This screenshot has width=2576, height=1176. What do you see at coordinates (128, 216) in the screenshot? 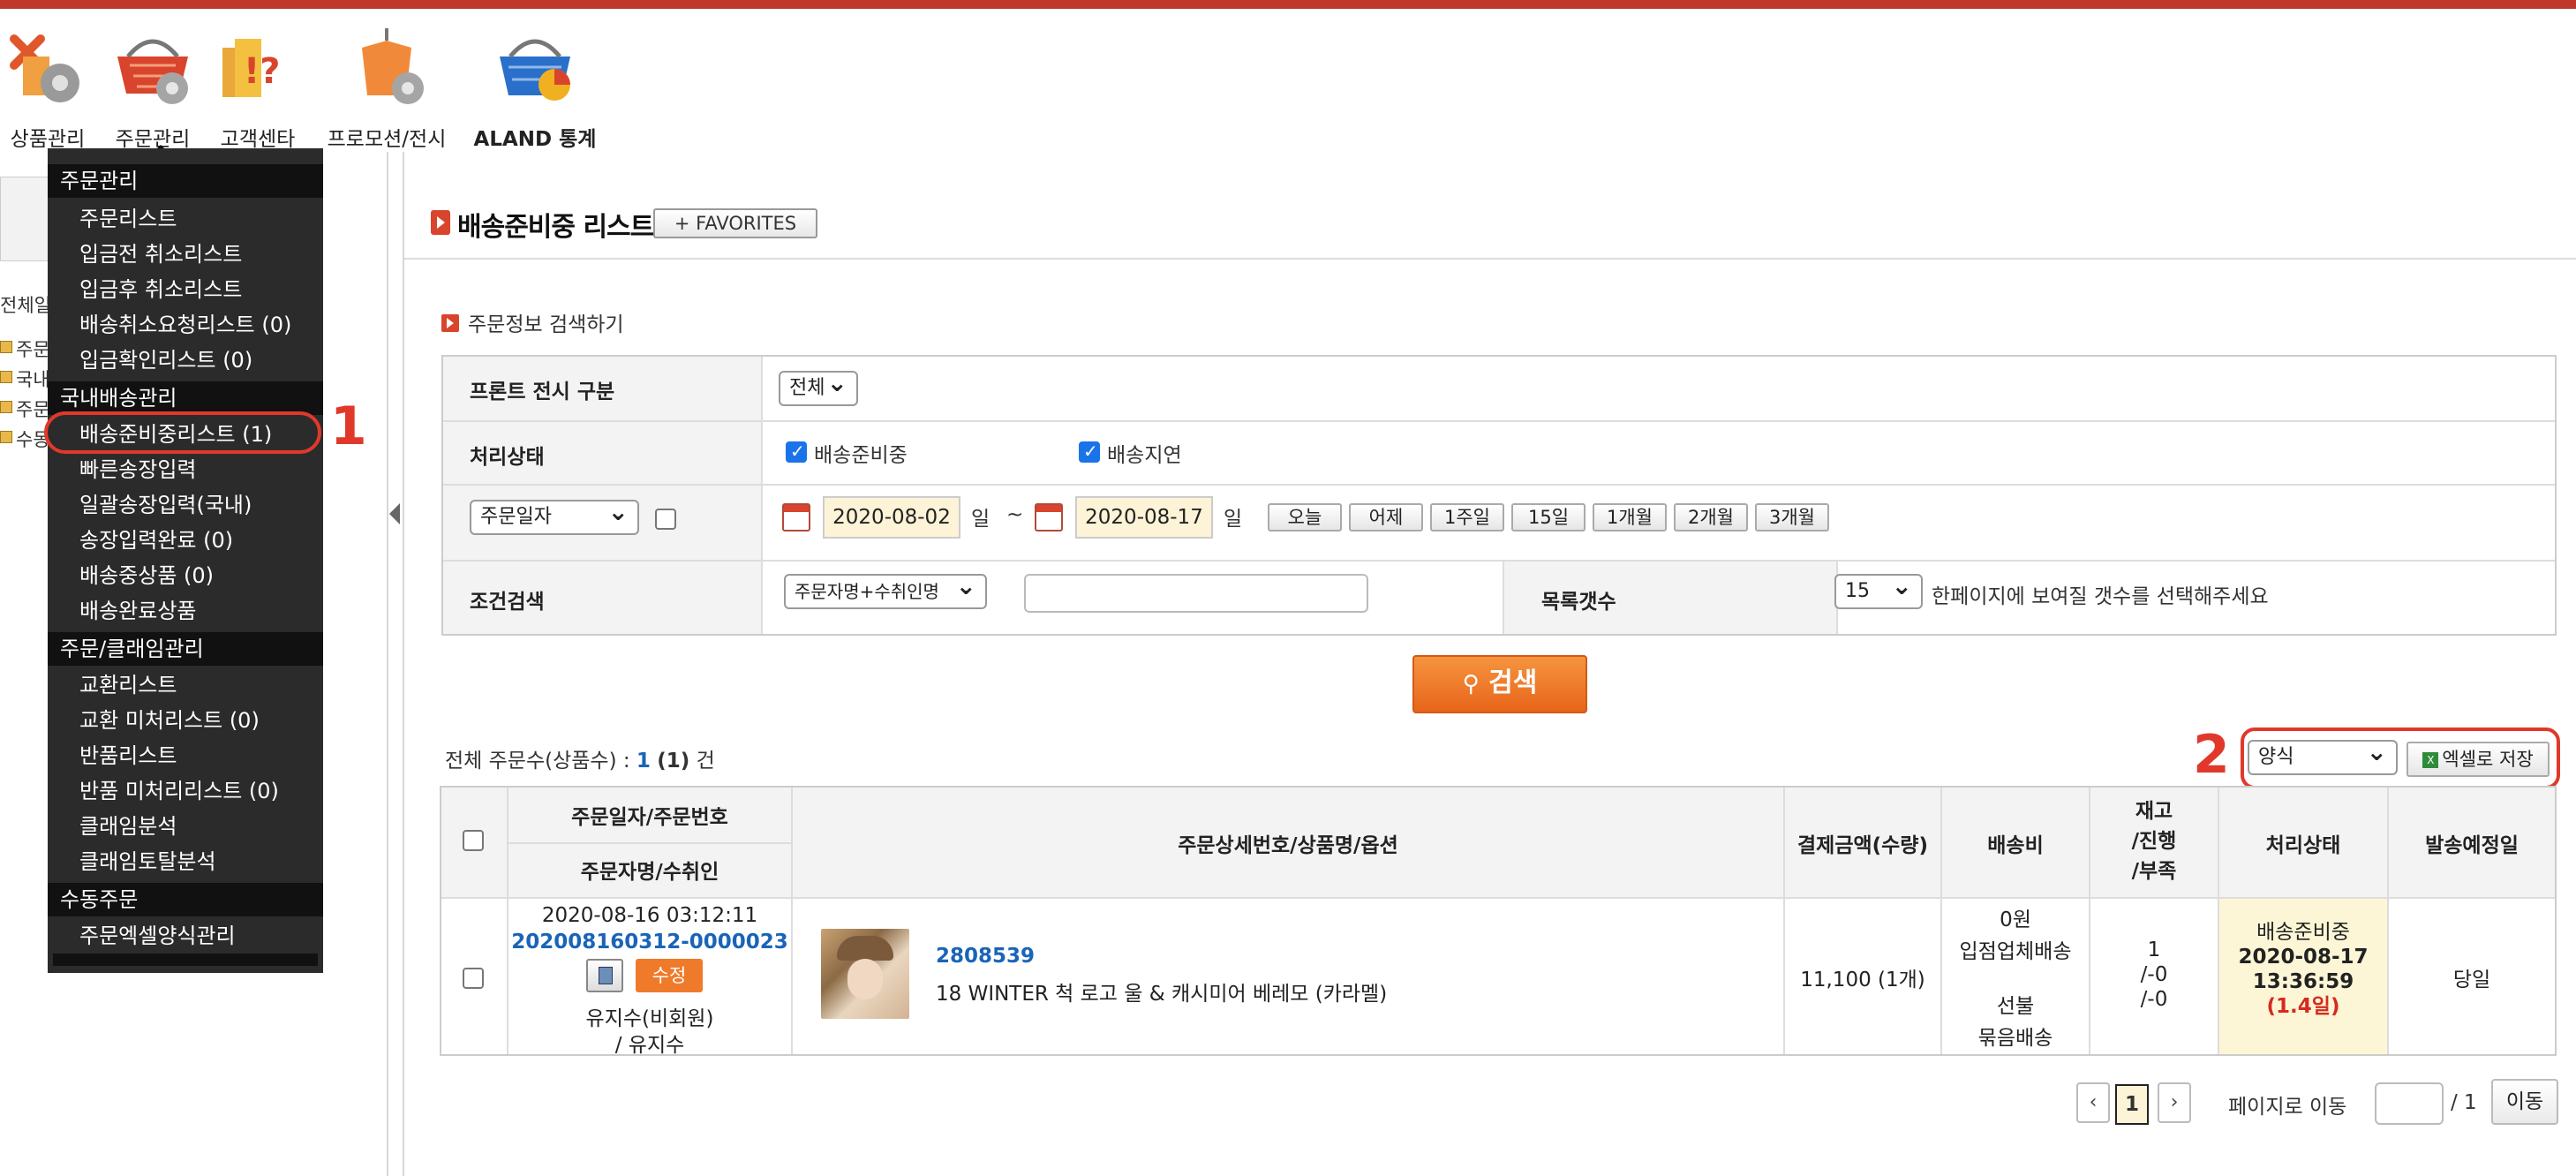
I see `menu-item-order-list: 주문리스트` at bounding box center [128, 216].